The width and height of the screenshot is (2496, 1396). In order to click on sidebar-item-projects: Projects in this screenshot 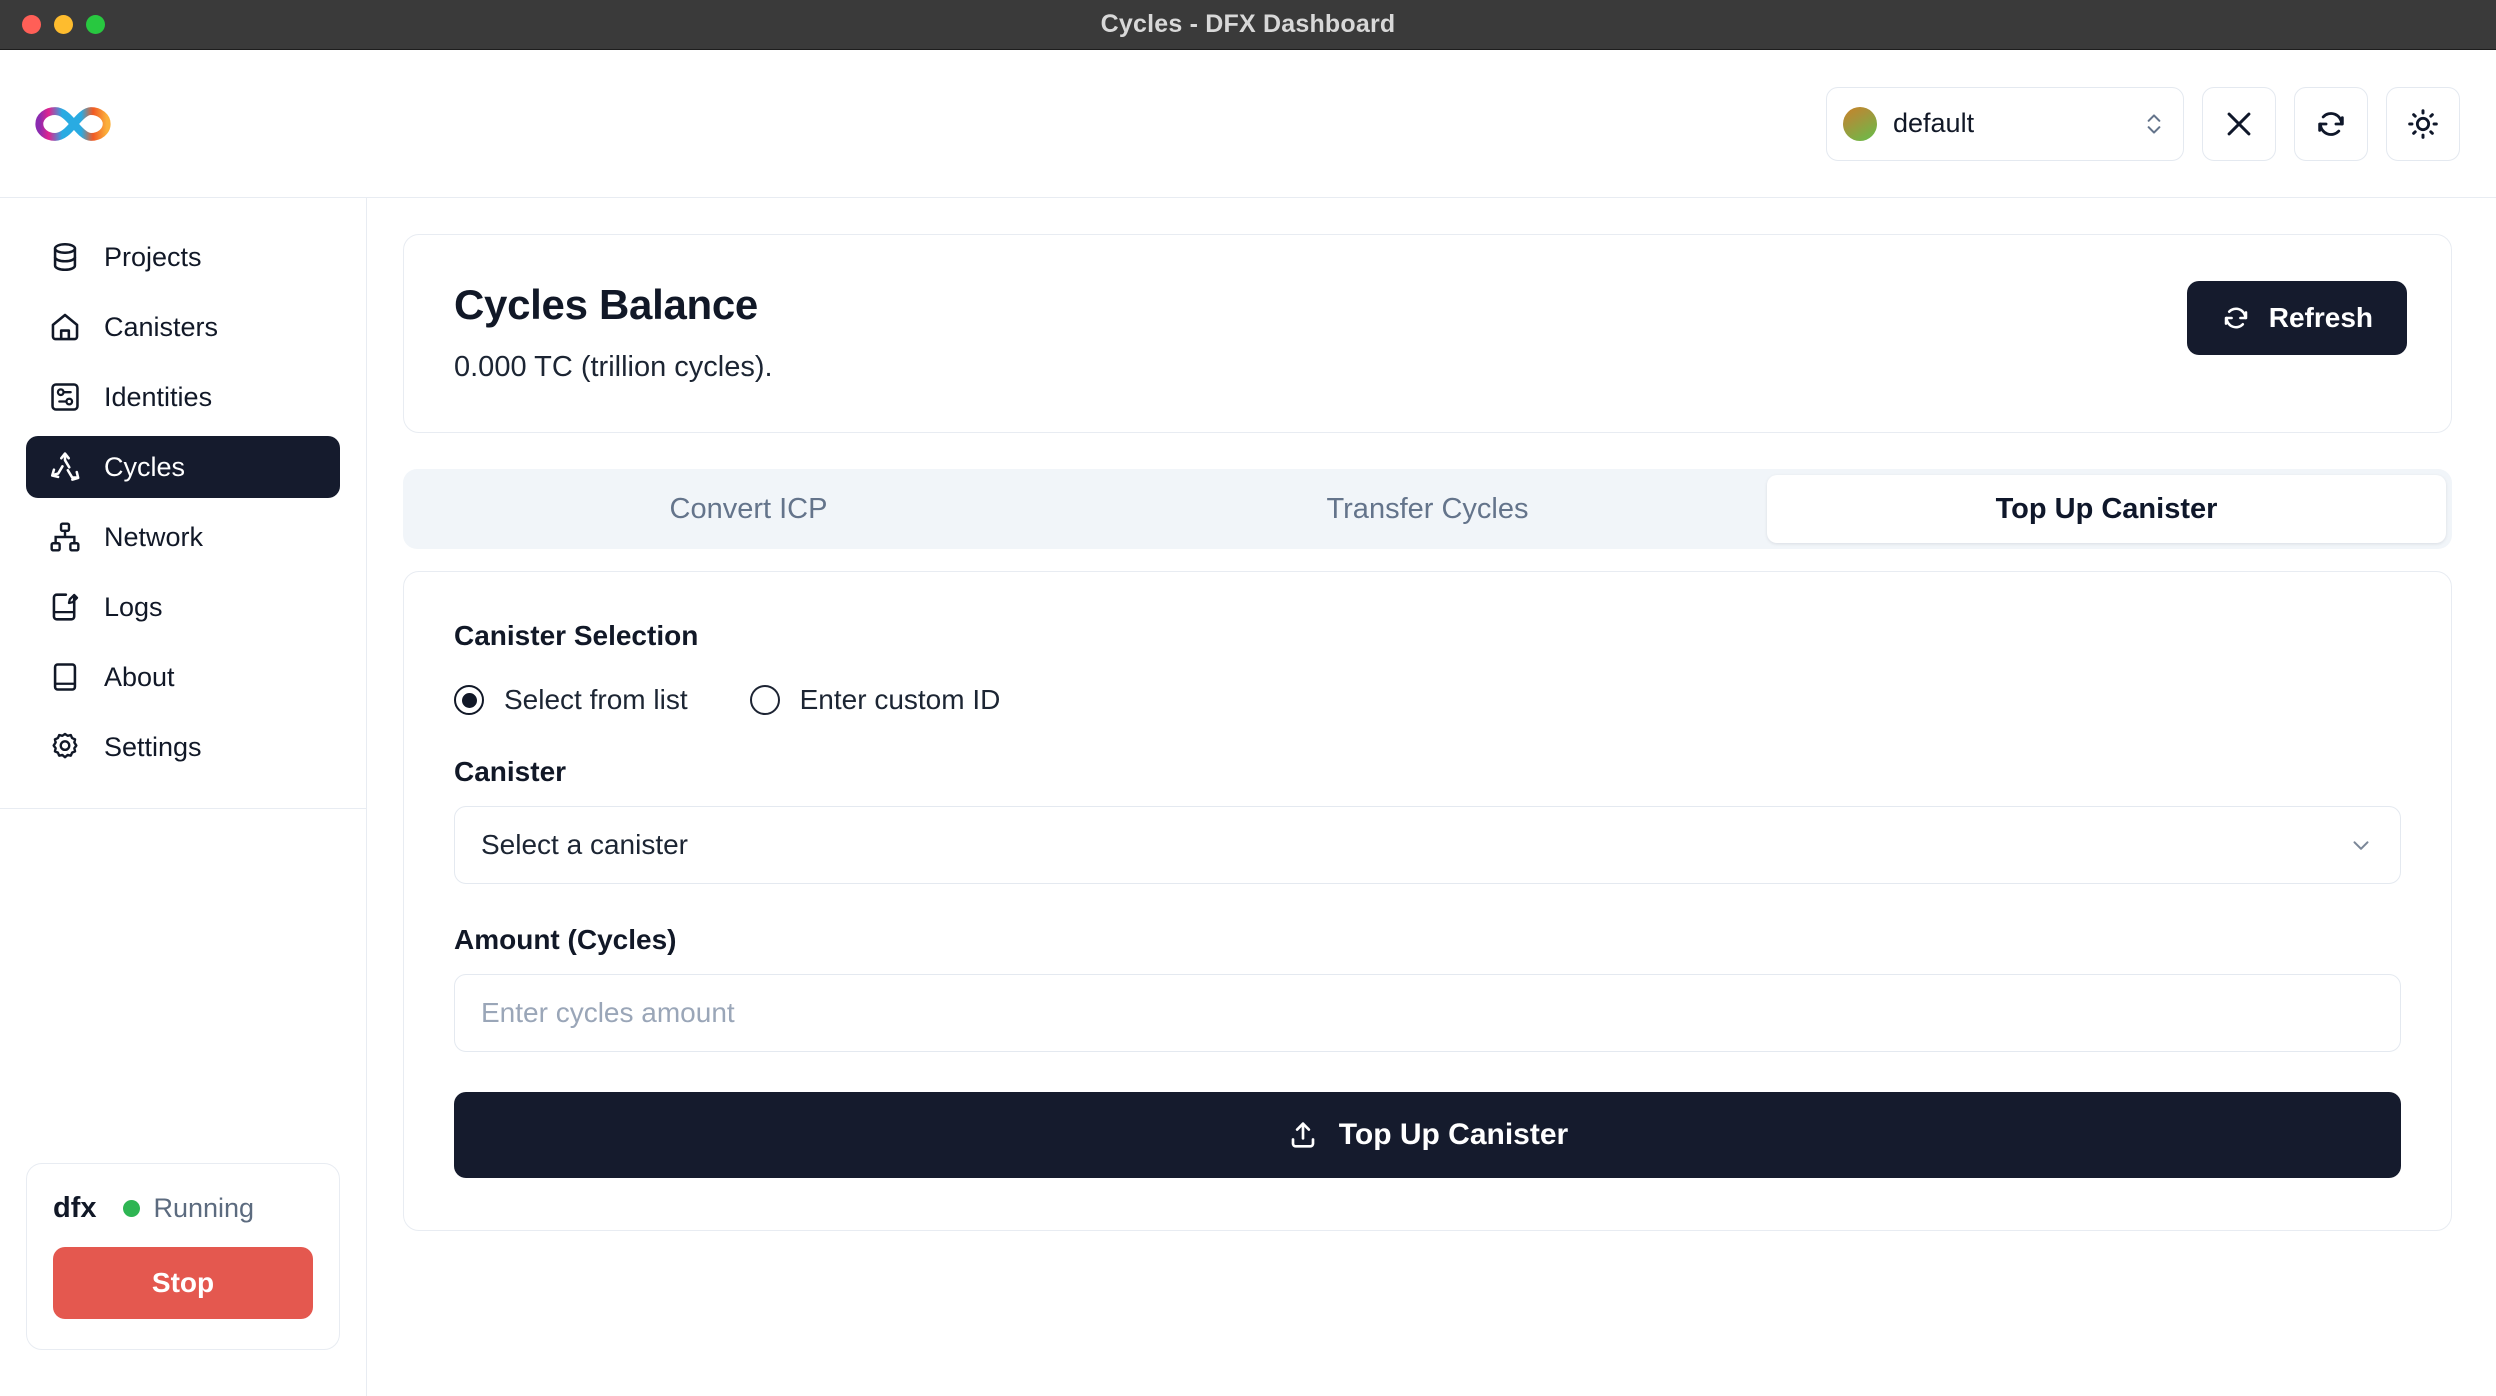, I will do `click(183, 257)`.